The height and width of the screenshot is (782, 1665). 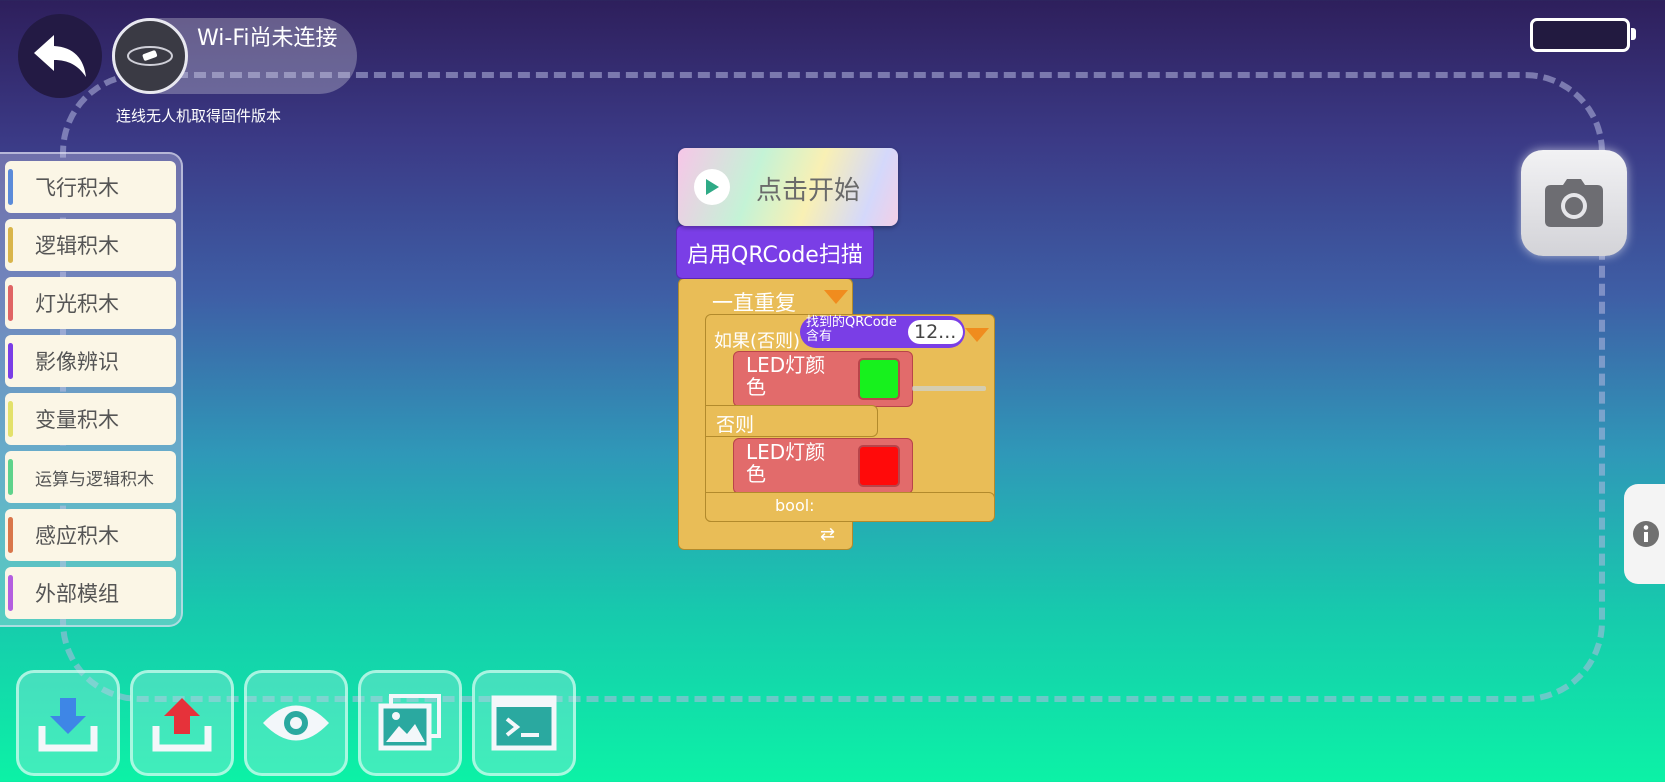 I want to click on bool-label: bool:, so click(x=795, y=505).